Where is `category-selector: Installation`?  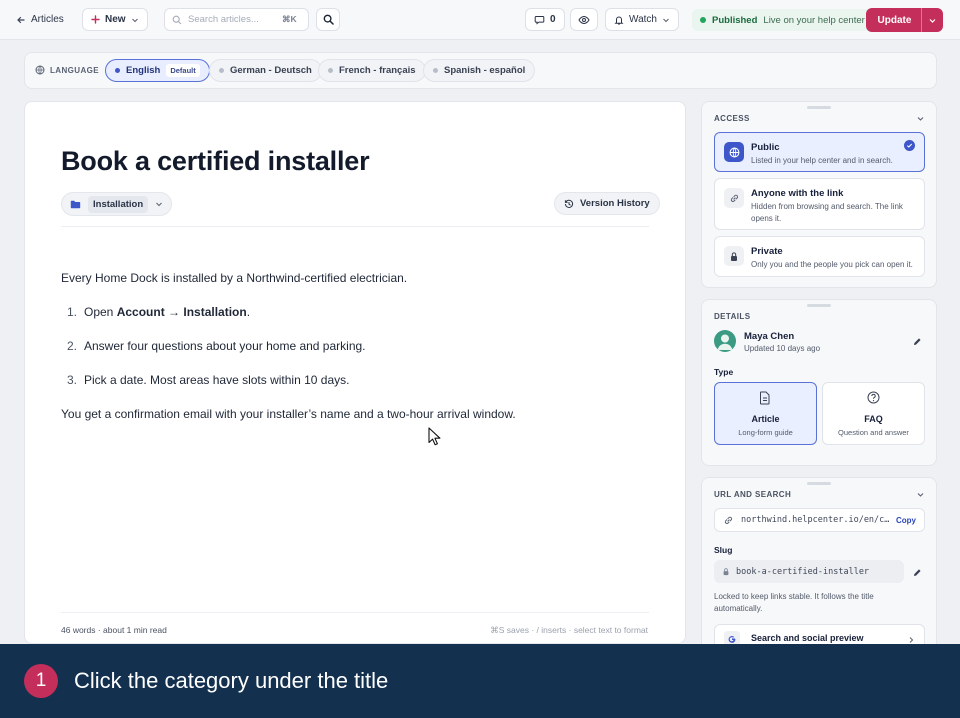 category-selector: Installation is located at coordinates (117, 204).